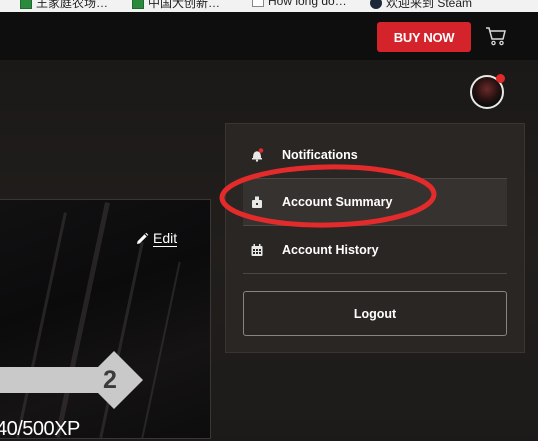  What do you see at coordinates (376, 4) in the screenshot?
I see `steam-icon` at bounding box center [376, 4].